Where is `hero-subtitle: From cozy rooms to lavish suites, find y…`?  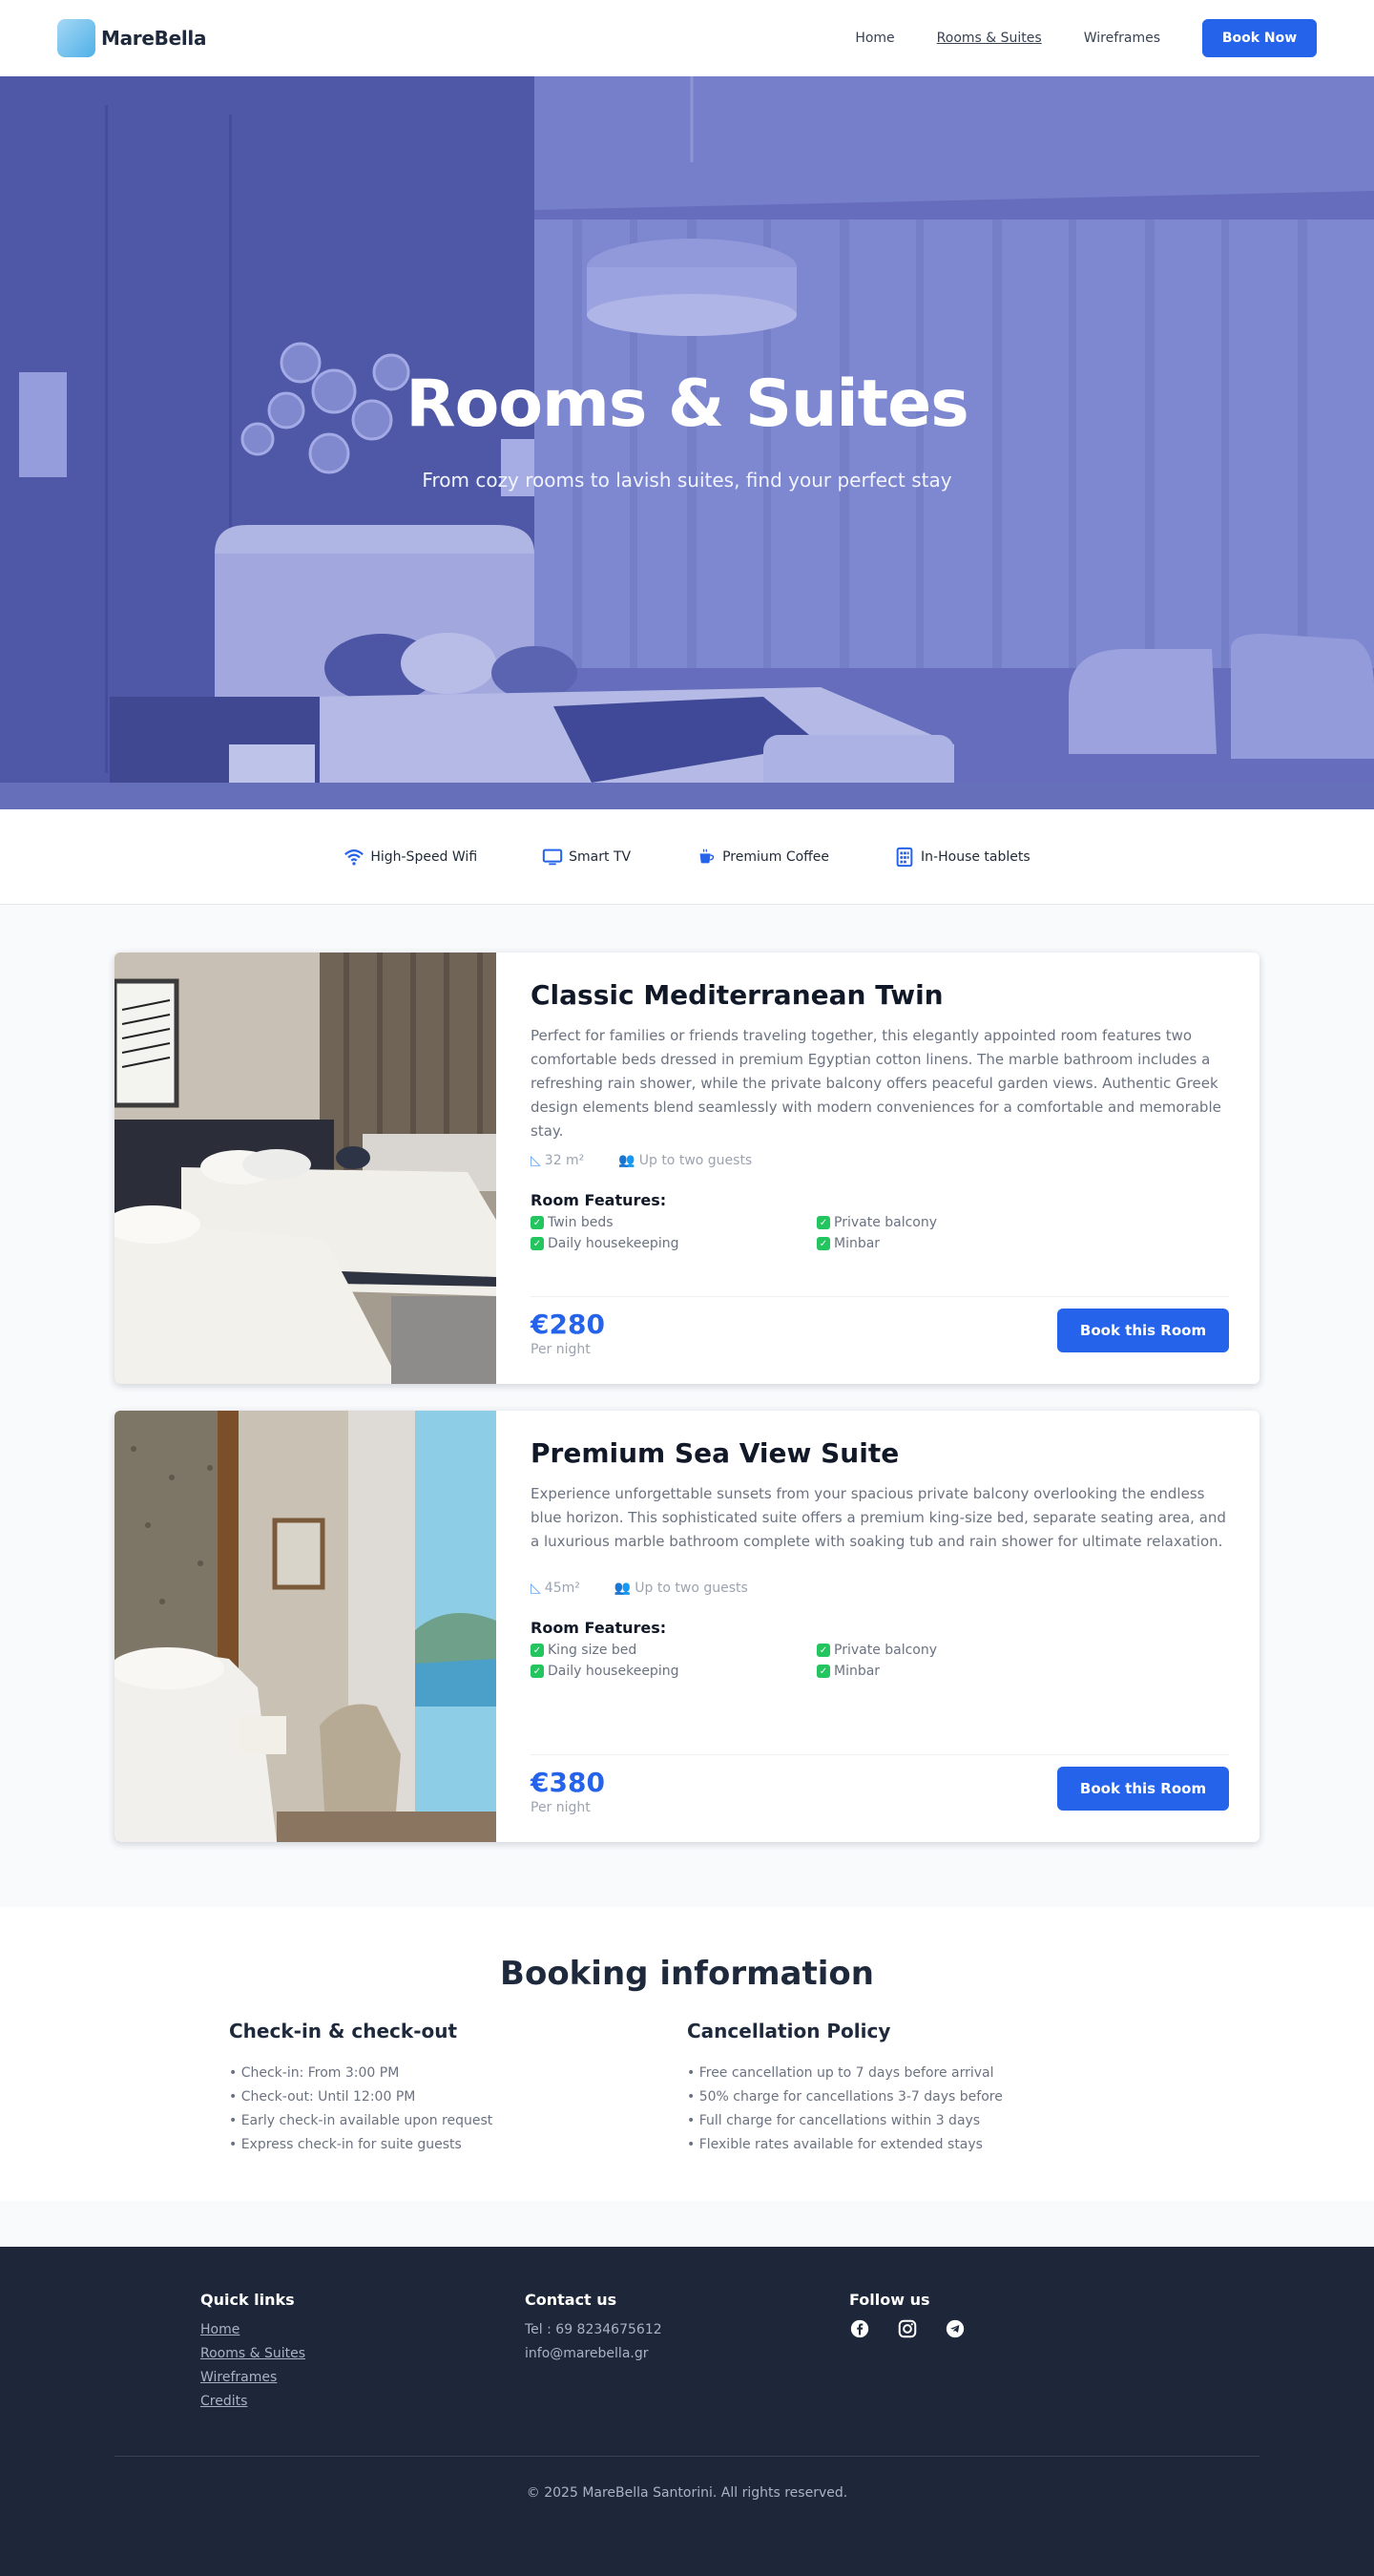
hero-subtitle: From cozy rooms to lavish suites, find y… is located at coordinates (687, 480).